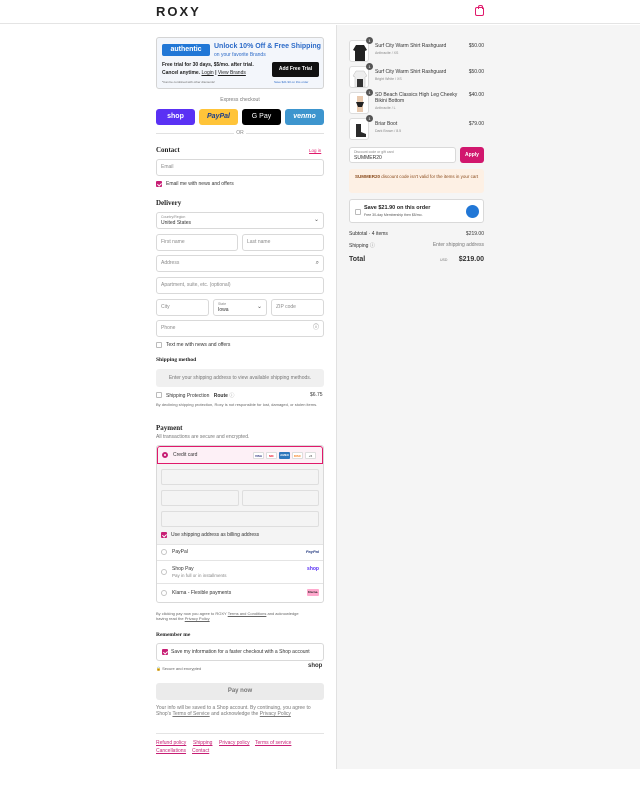  What do you see at coordinates (240, 328) in the screenshot?
I see `phone-field: Phone ⓘ` at bounding box center [240, 328].